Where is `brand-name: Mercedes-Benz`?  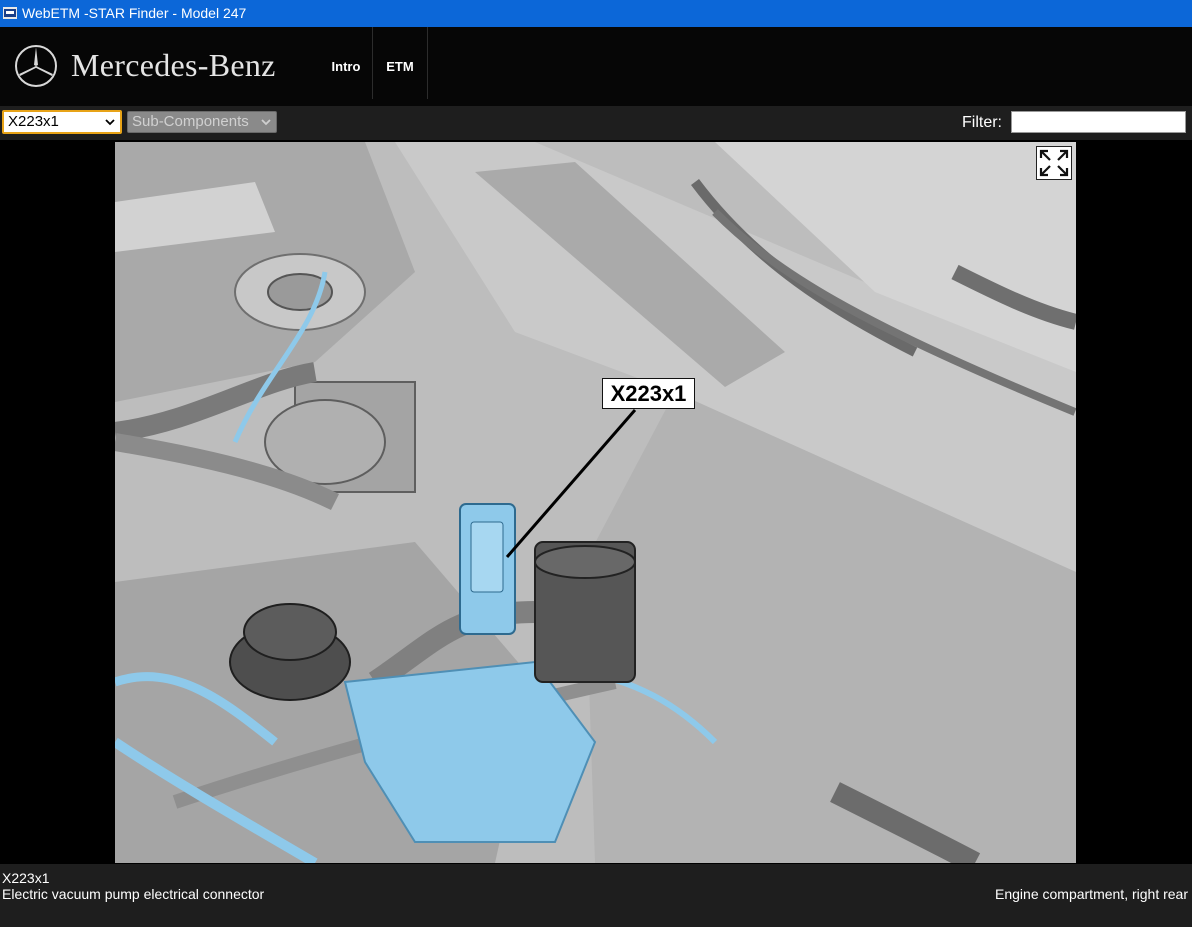 brand-name: Mercedes-Benz is located at coordinates (173, 65).